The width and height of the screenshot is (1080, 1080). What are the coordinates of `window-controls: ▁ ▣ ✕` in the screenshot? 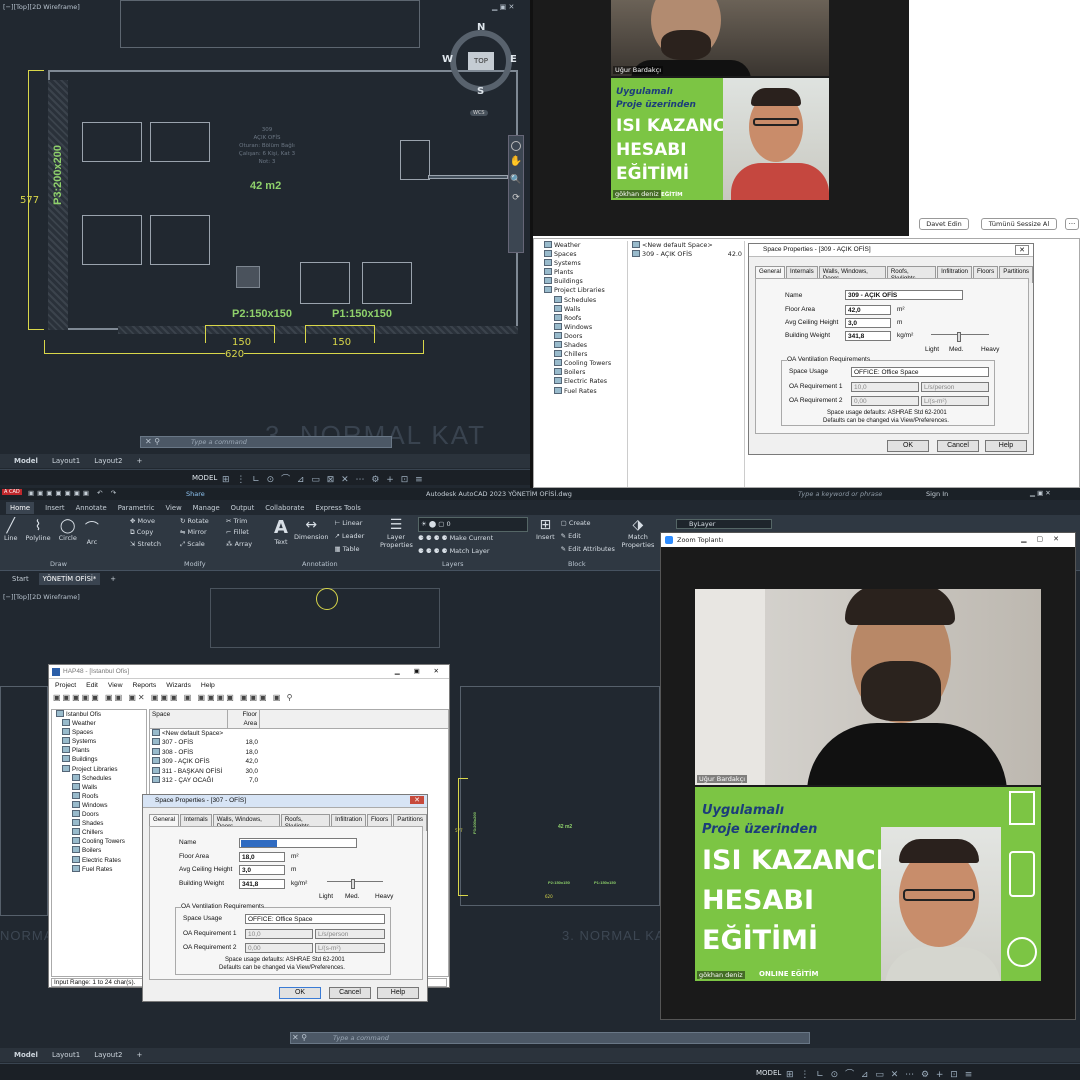 It's located at (503, 7).